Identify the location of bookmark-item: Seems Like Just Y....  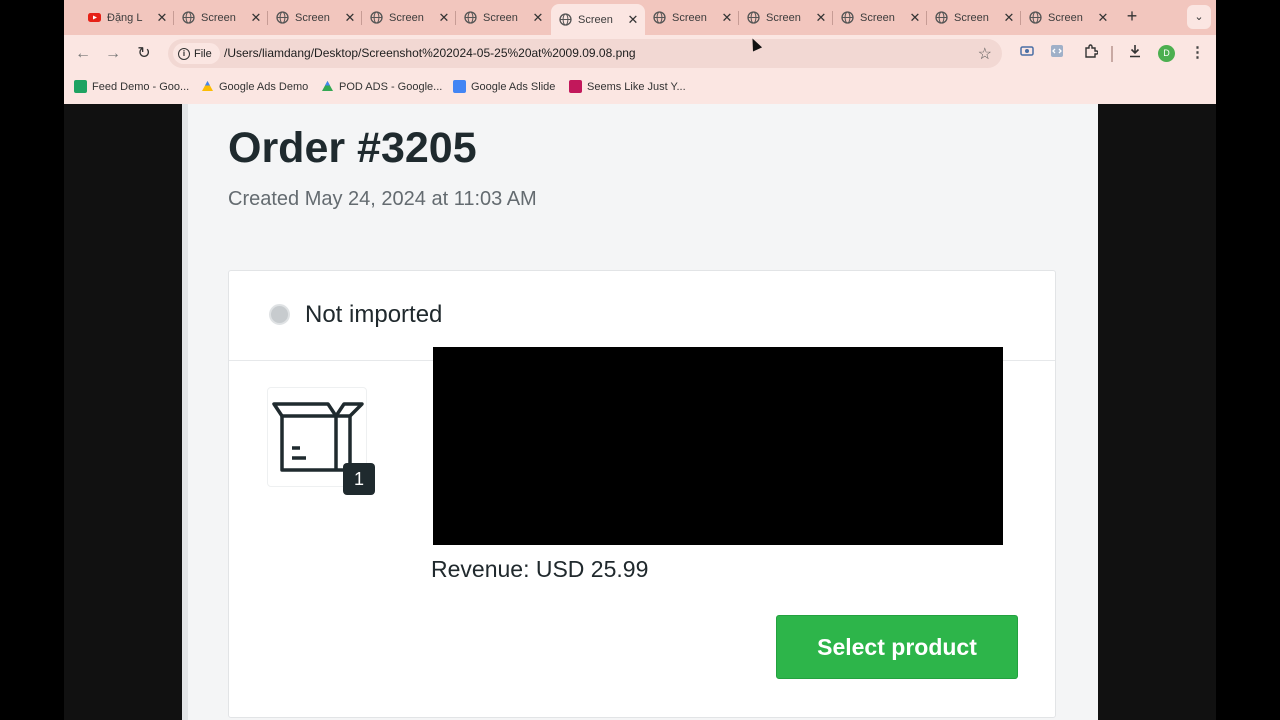
(627, 86).